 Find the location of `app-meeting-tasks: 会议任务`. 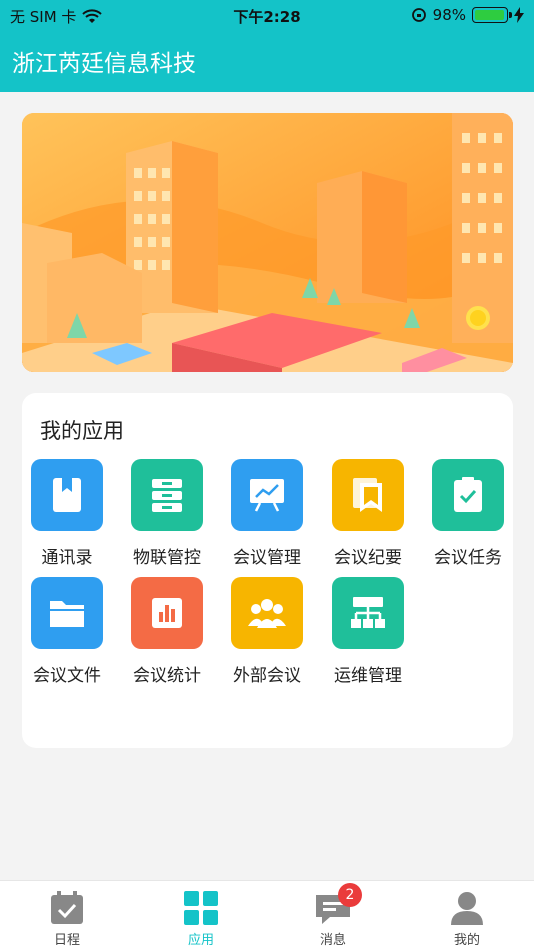

app-meeting-tasks: 会议任务 is located at coordinates (468, 513).